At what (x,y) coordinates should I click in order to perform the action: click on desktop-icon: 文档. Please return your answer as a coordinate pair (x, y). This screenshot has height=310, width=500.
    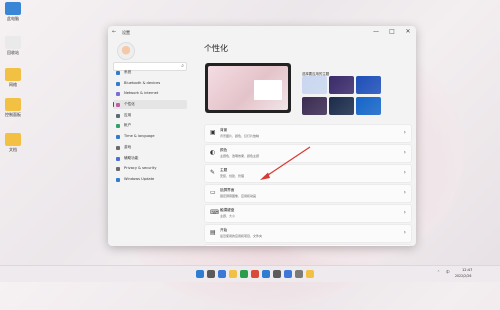
    Looking at the image, I should click on (13, 142).